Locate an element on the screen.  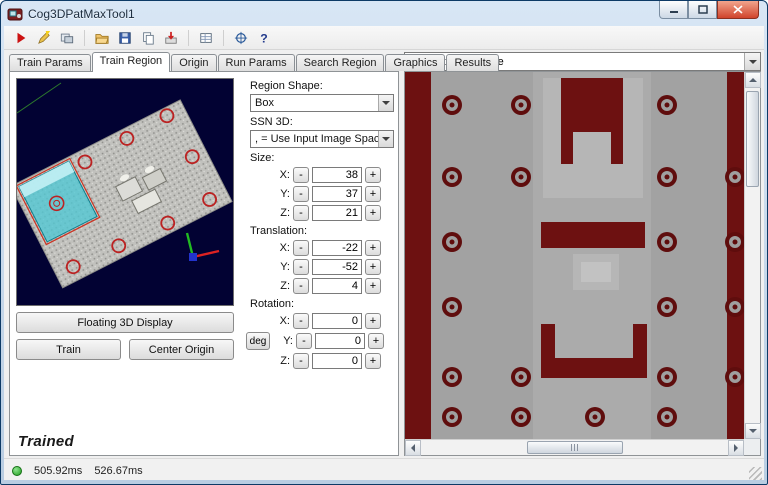
rotation-x-input is located at coordinates (337, 321).